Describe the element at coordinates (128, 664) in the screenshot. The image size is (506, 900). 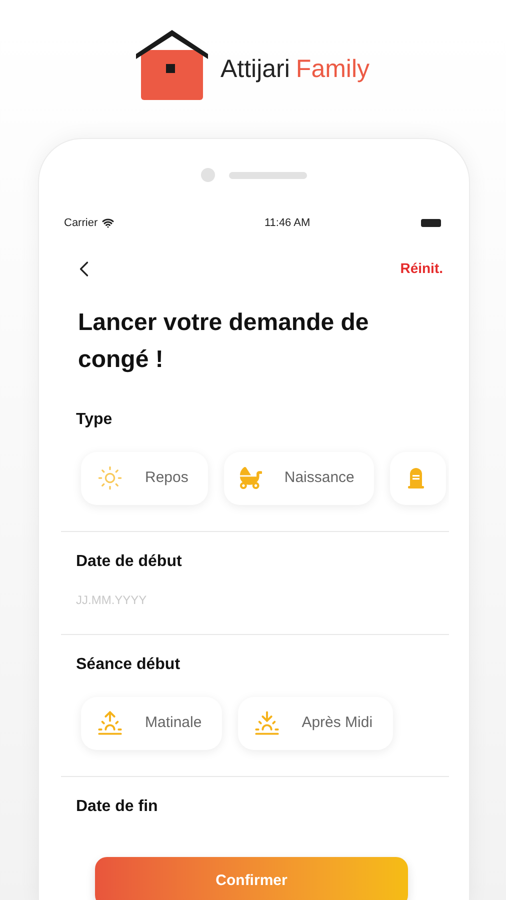
I see `section-label: Séance début` at that location.